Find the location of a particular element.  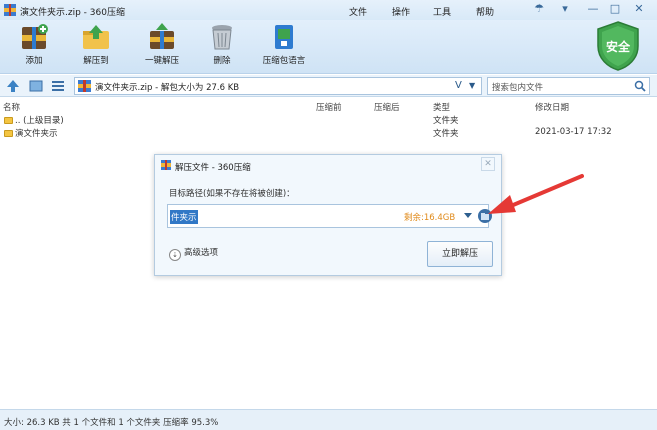

security-shield-icon: 安全 is located at coordinates (618, 46).